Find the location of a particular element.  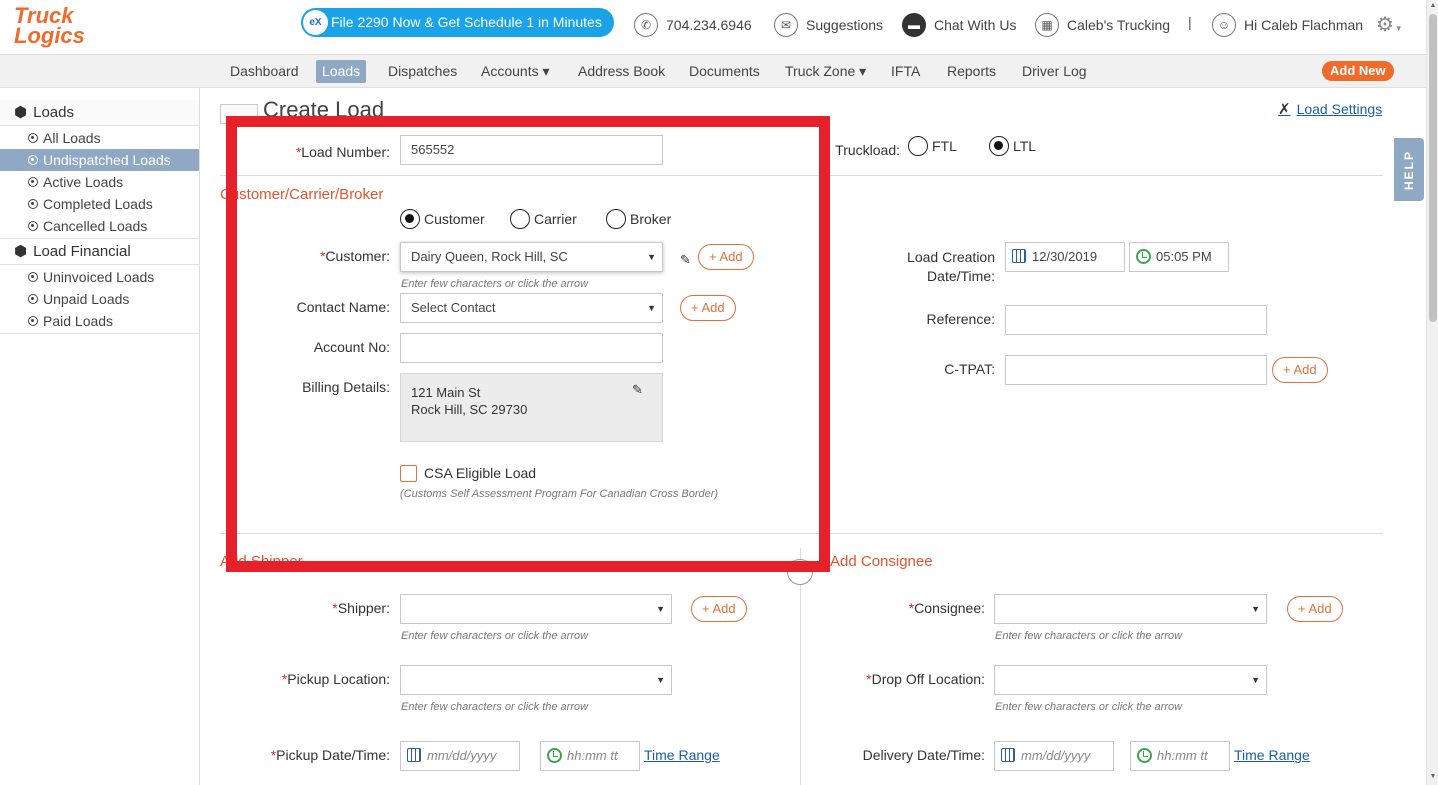

edit-customer-pencil-icon: ✎ is located at coordinates (685, 260).